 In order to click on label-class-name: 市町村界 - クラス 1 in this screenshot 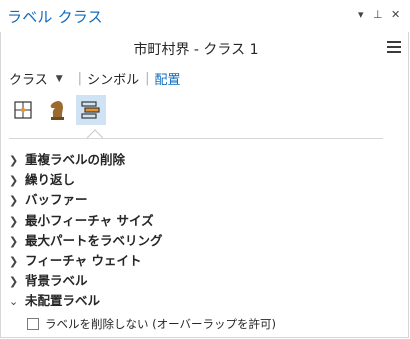, I will do `click(196, 50)`.